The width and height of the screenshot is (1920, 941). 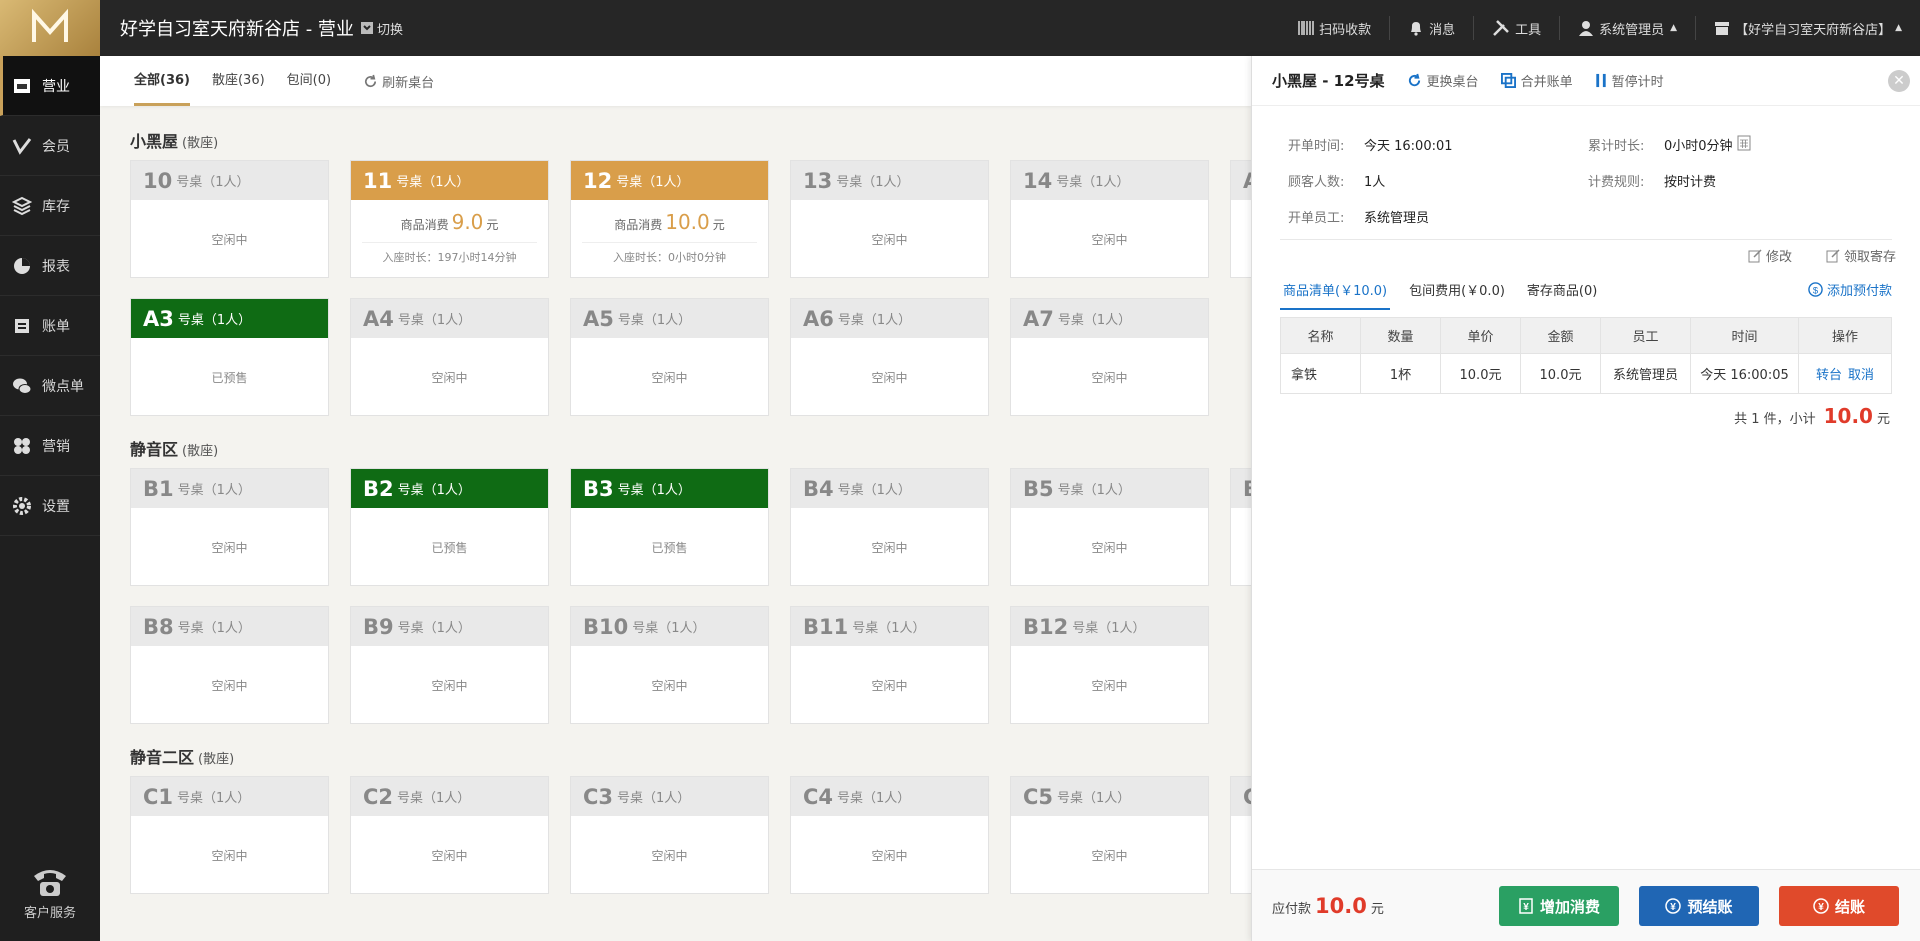 What do you see at coordinates (50, 446) in the screenshot?
I see `sidebar-item-marketing: 营销` at bounding box center [50, 446].